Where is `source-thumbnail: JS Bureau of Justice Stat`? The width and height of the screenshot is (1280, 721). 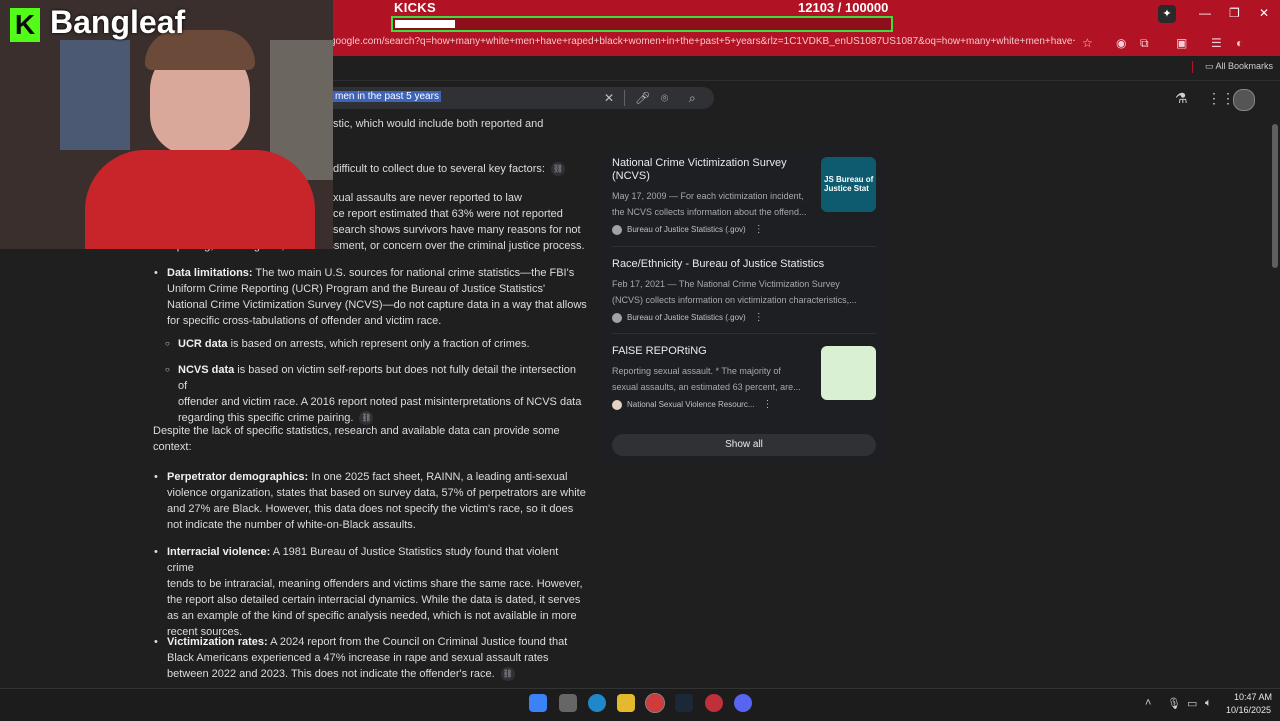 source-thumbnail: JS Bureau of Justice Stat is located at coordinates (848, 184).